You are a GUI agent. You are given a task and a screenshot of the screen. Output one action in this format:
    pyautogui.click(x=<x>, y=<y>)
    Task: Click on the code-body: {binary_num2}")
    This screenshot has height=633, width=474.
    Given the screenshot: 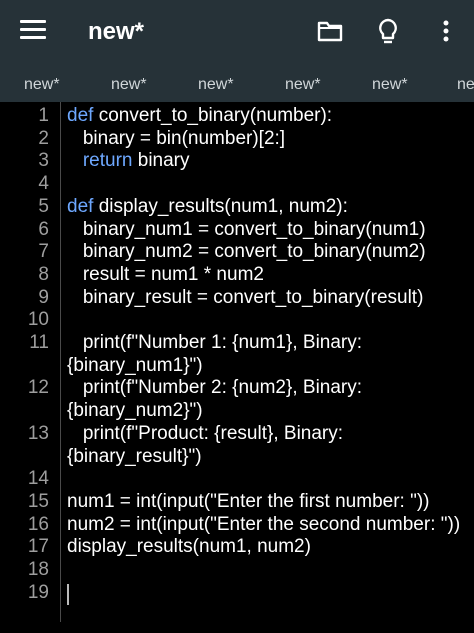 What is the action you would take?
    pyautogui.click(x=135, y=411)
    